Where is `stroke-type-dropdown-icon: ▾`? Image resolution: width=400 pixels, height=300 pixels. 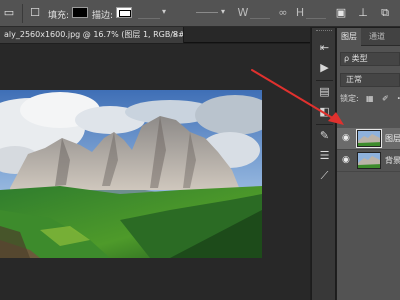 stroke-type-dropdown-icon: ▾ is located at coordinates (223, 11).